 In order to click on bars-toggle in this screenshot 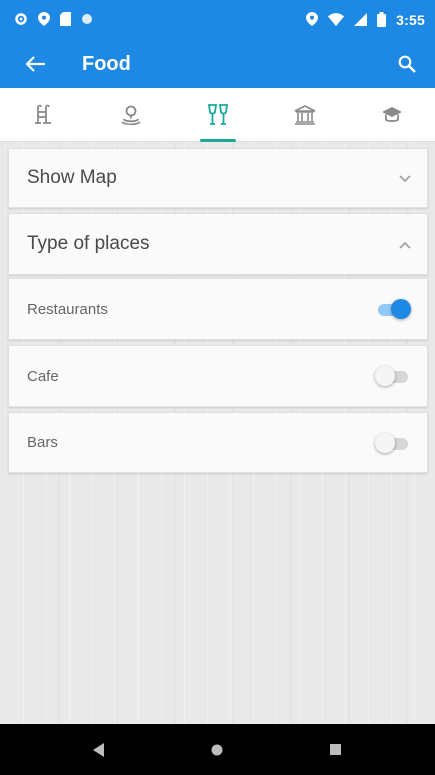, I will do `click(393, 442)`.